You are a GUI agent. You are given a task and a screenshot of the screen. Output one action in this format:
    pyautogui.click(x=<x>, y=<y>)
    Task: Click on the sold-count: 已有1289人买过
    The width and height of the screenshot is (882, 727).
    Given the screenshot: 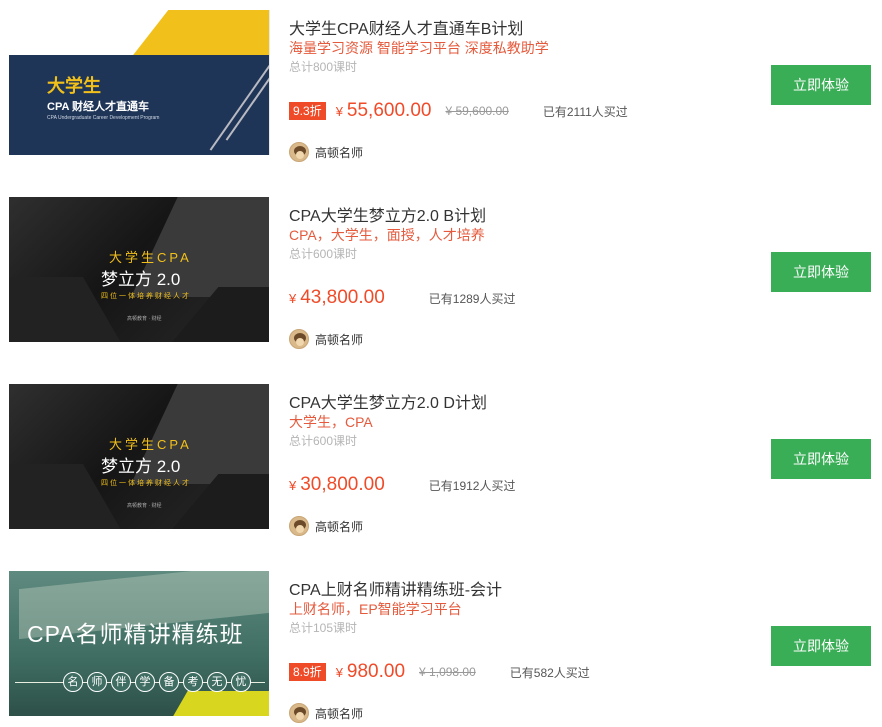 What is the action you would take?
    pyautogui.click(x=472, y=298)
    